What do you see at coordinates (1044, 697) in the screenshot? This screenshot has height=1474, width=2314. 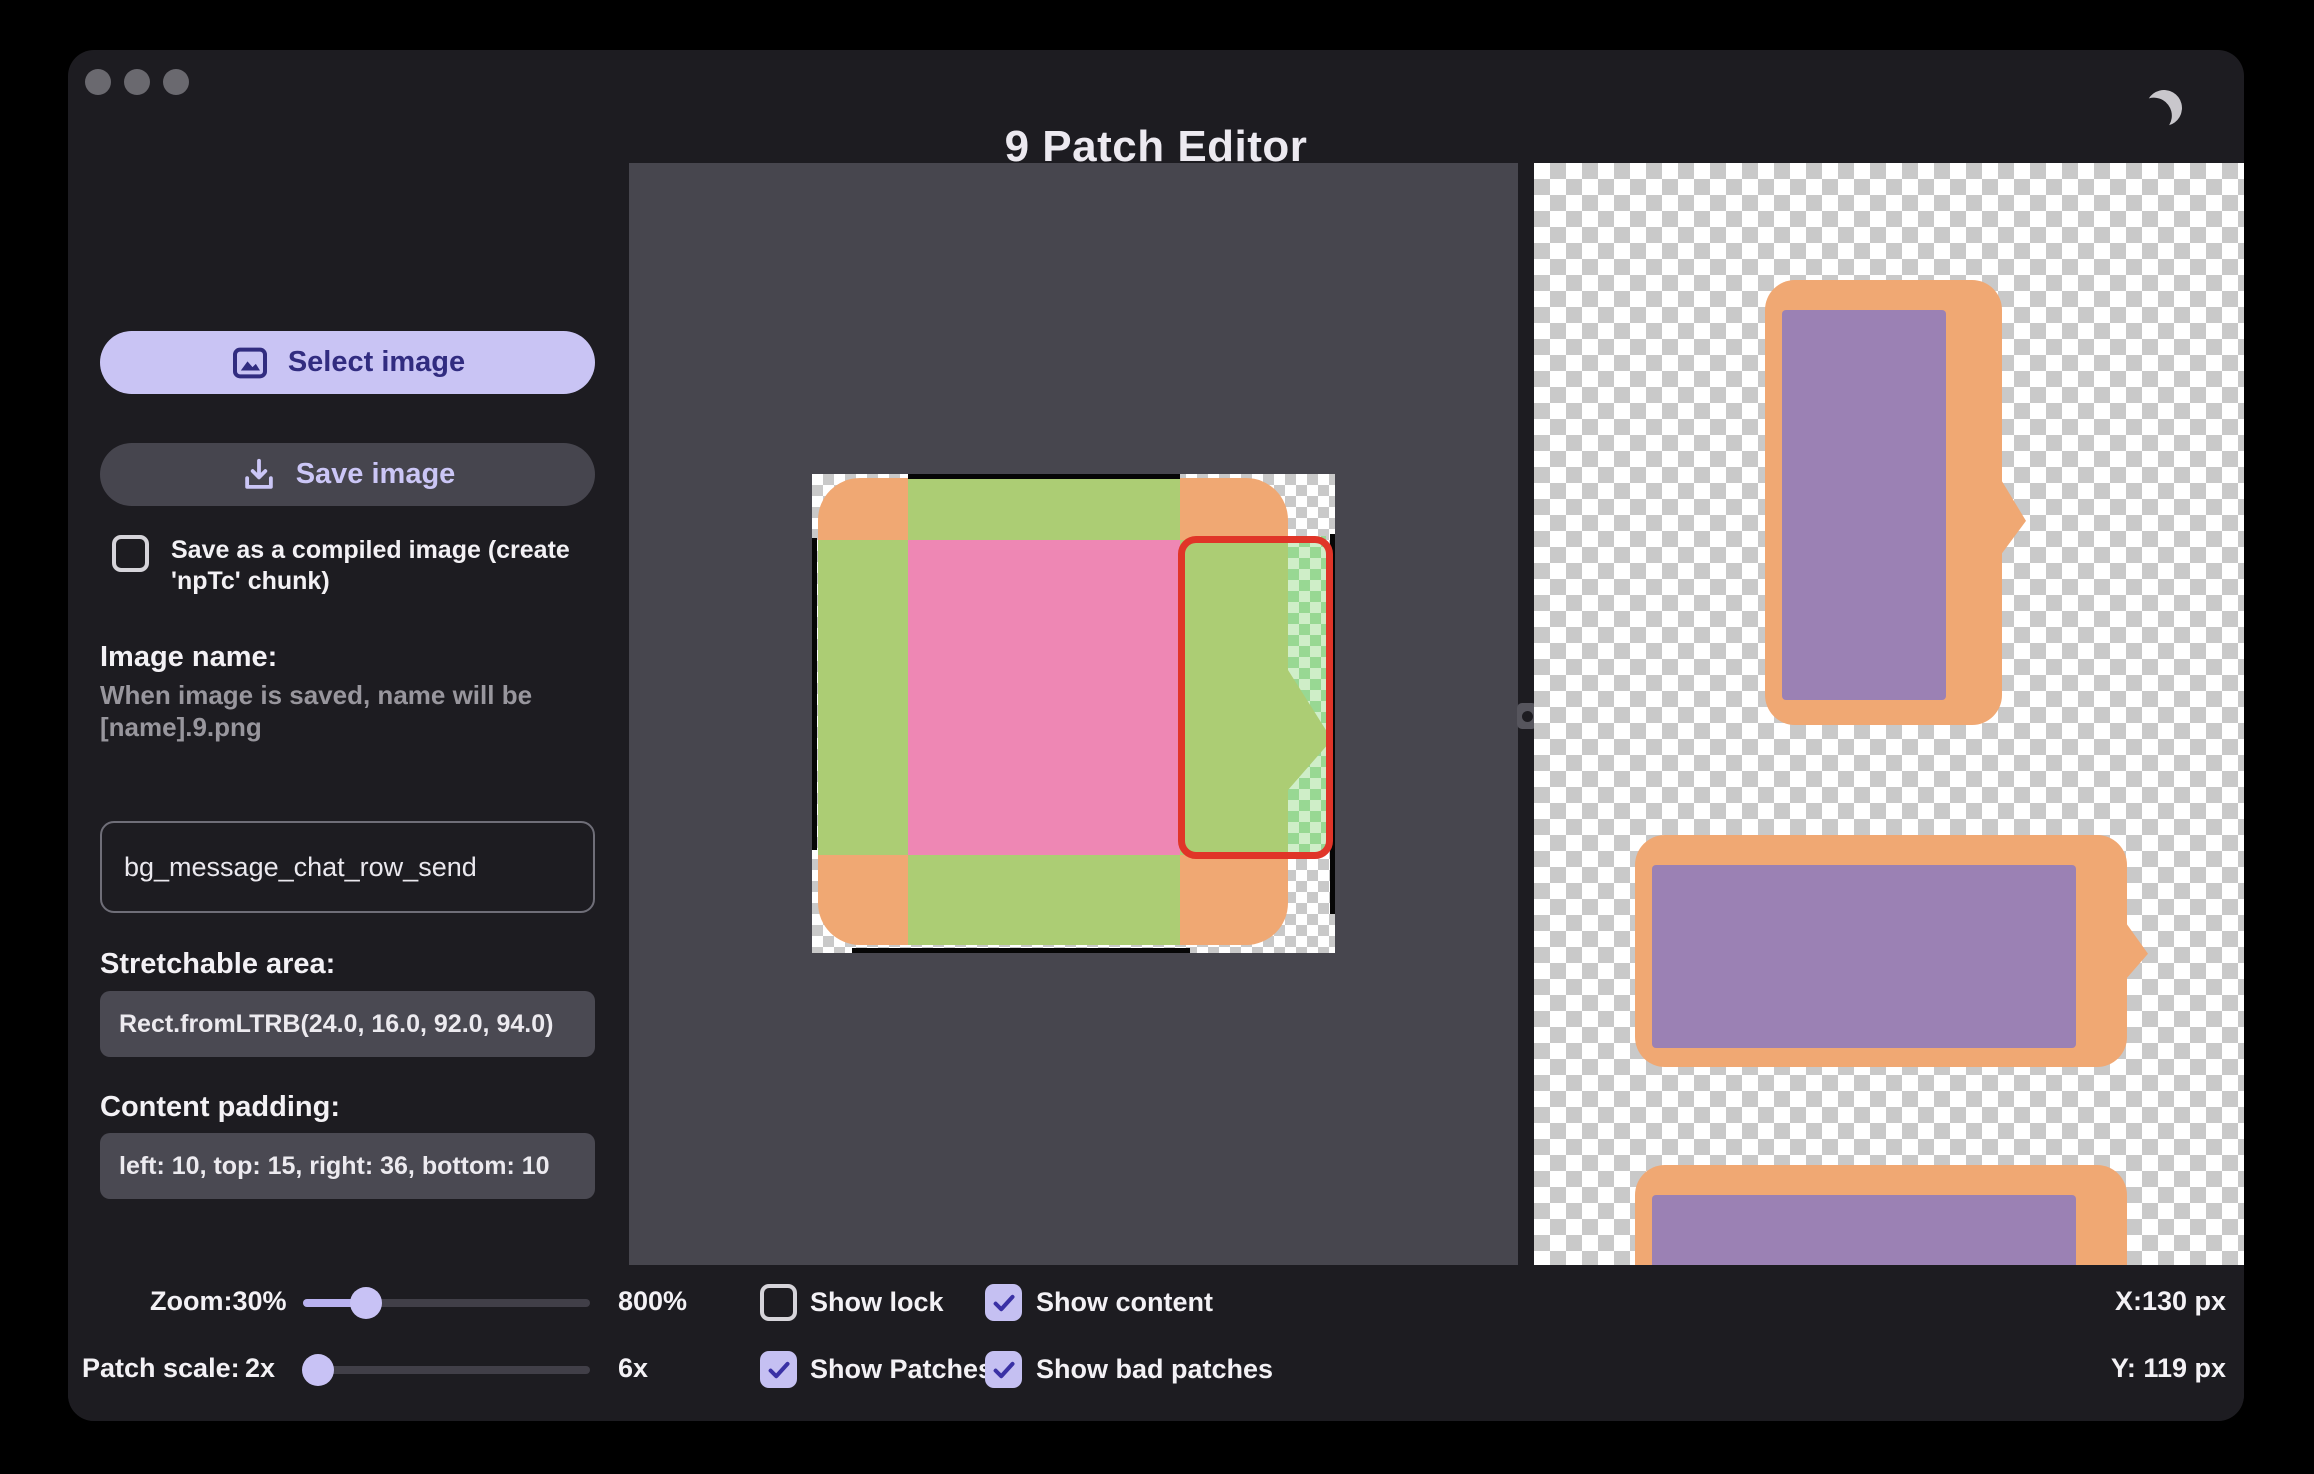 I see `content-area-center` at bounding box center [1044, 697].